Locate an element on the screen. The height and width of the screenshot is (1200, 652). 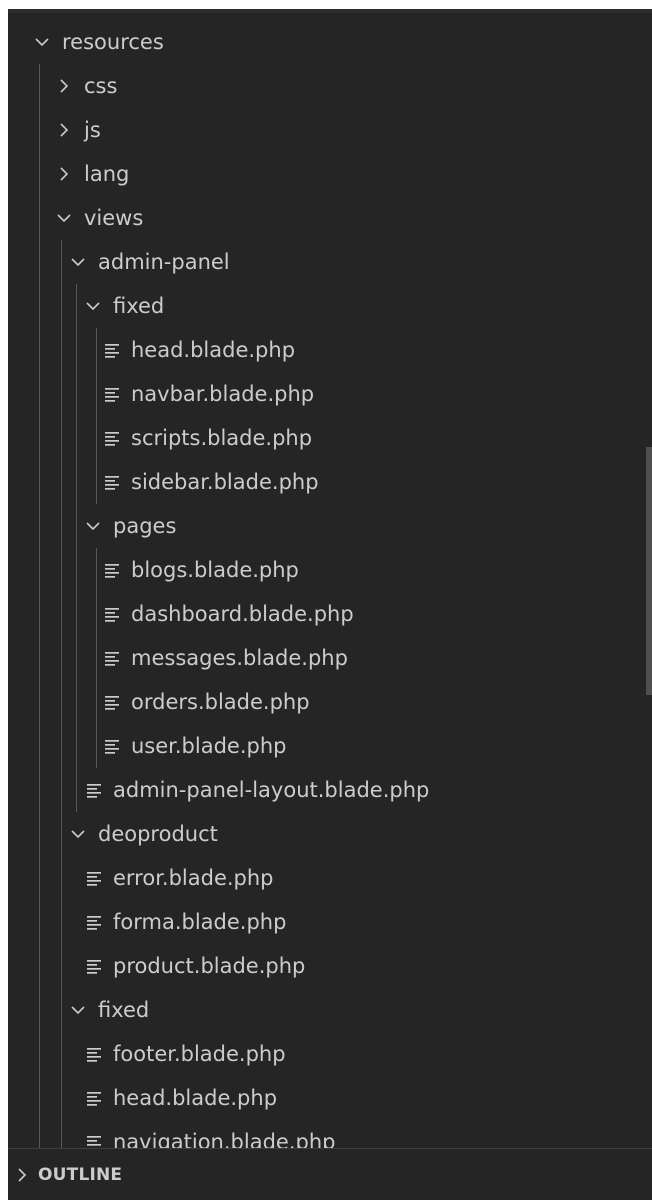
outline-section-header: OUTLINE is located at coordinates (330, 1174).